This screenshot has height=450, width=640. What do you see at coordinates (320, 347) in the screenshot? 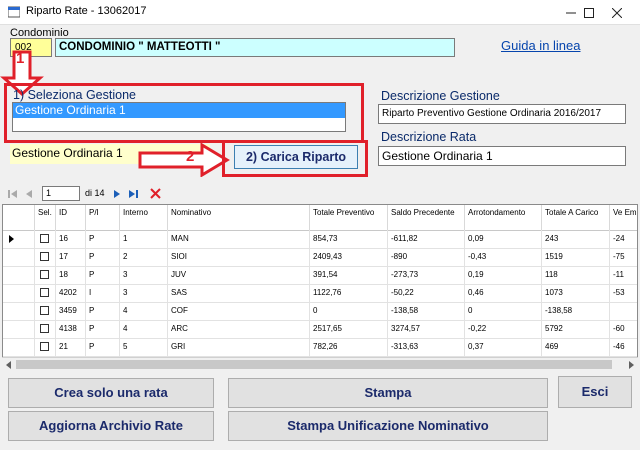
I see `table-row: 21 P 5 GRI 782,26 -313,63 0,37 469 -46` at bounding box center [320, 347].